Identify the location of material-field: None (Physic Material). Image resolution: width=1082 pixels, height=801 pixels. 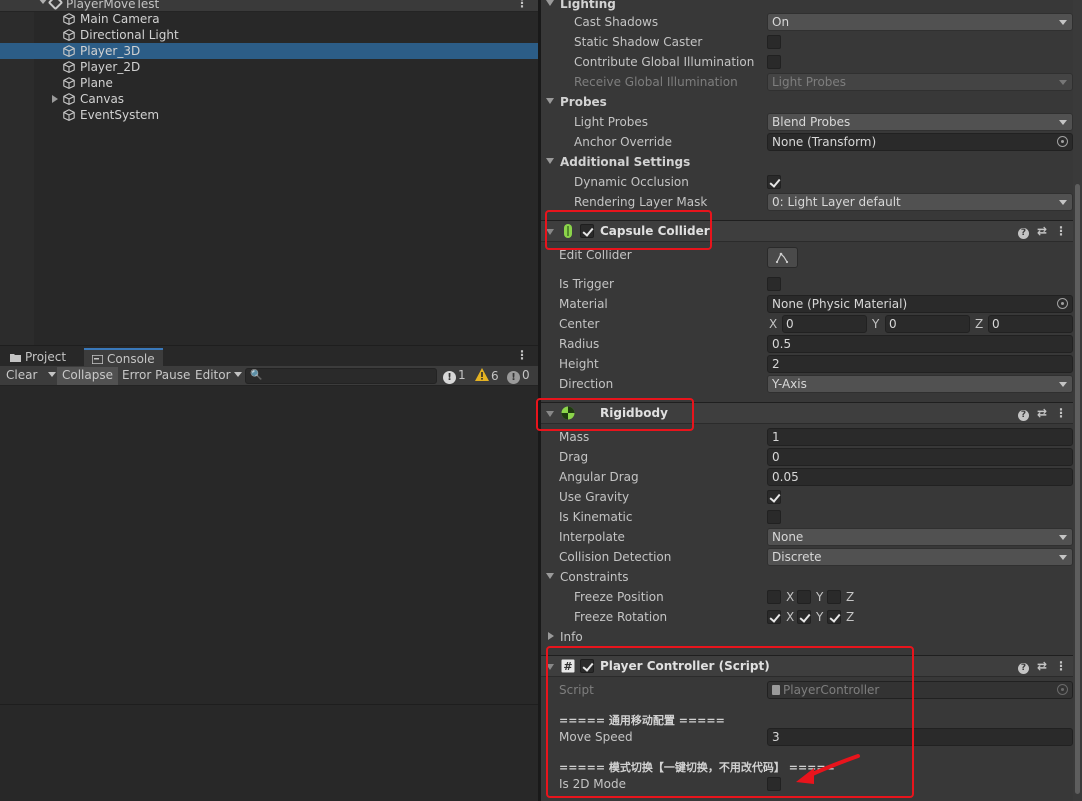
(920, 304).